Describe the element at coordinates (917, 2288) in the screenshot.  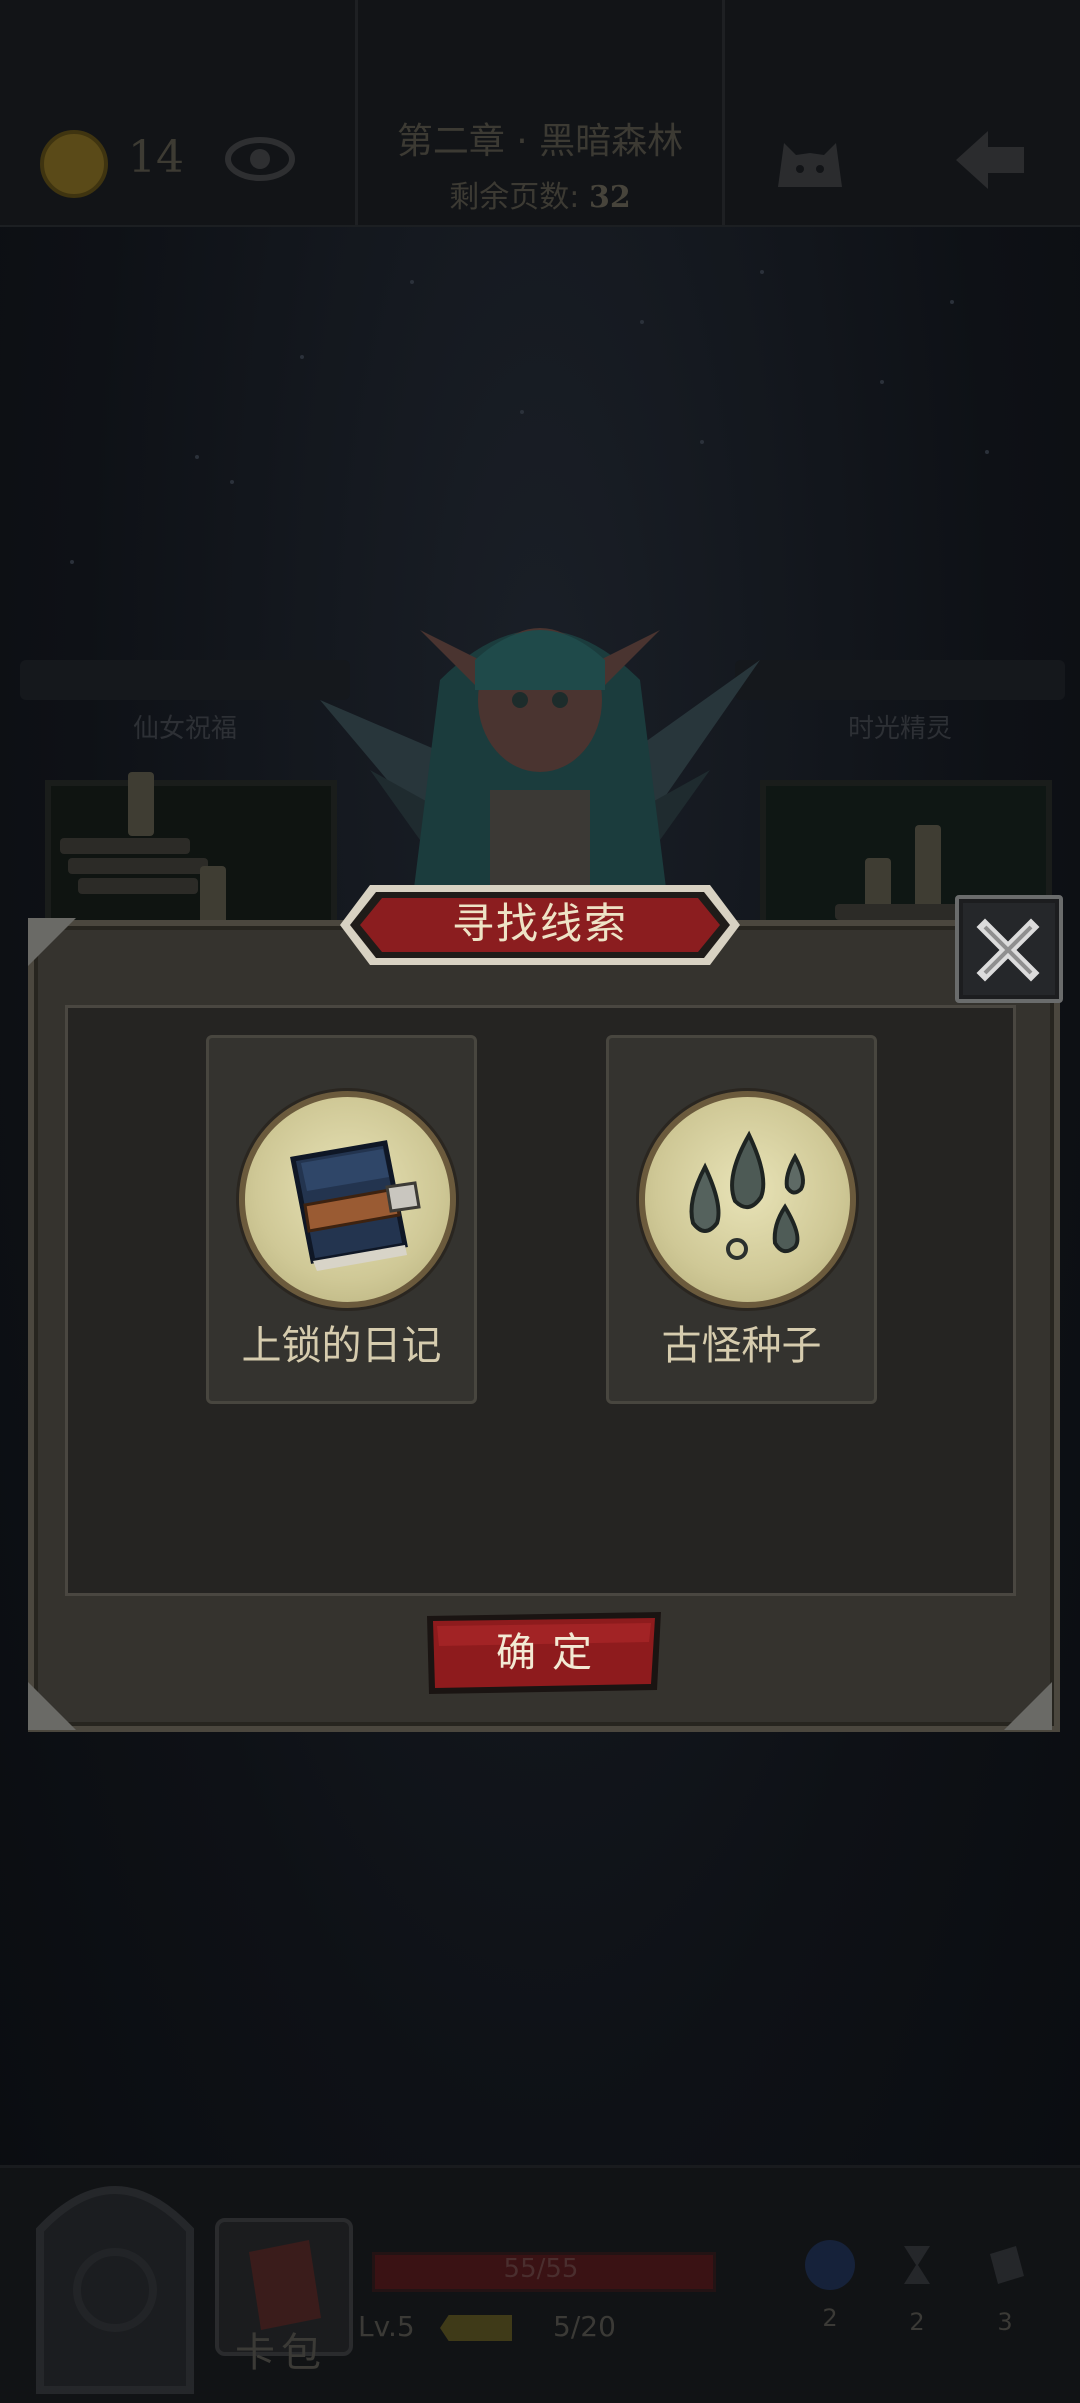
I see `resource-hourglass: 2` at that location.